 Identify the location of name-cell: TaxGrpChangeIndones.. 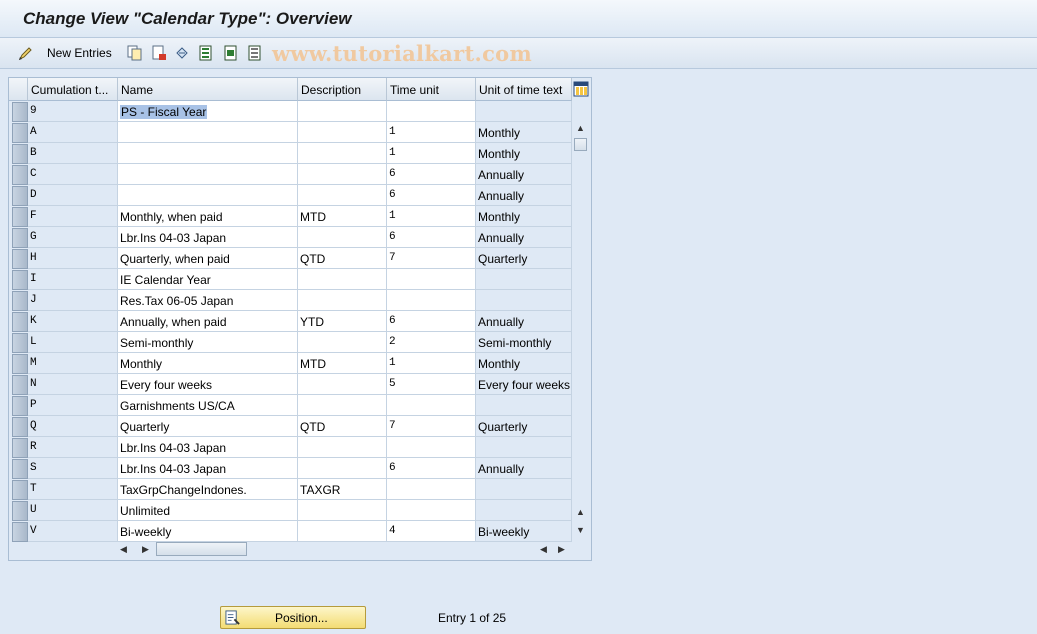
(208, 489).